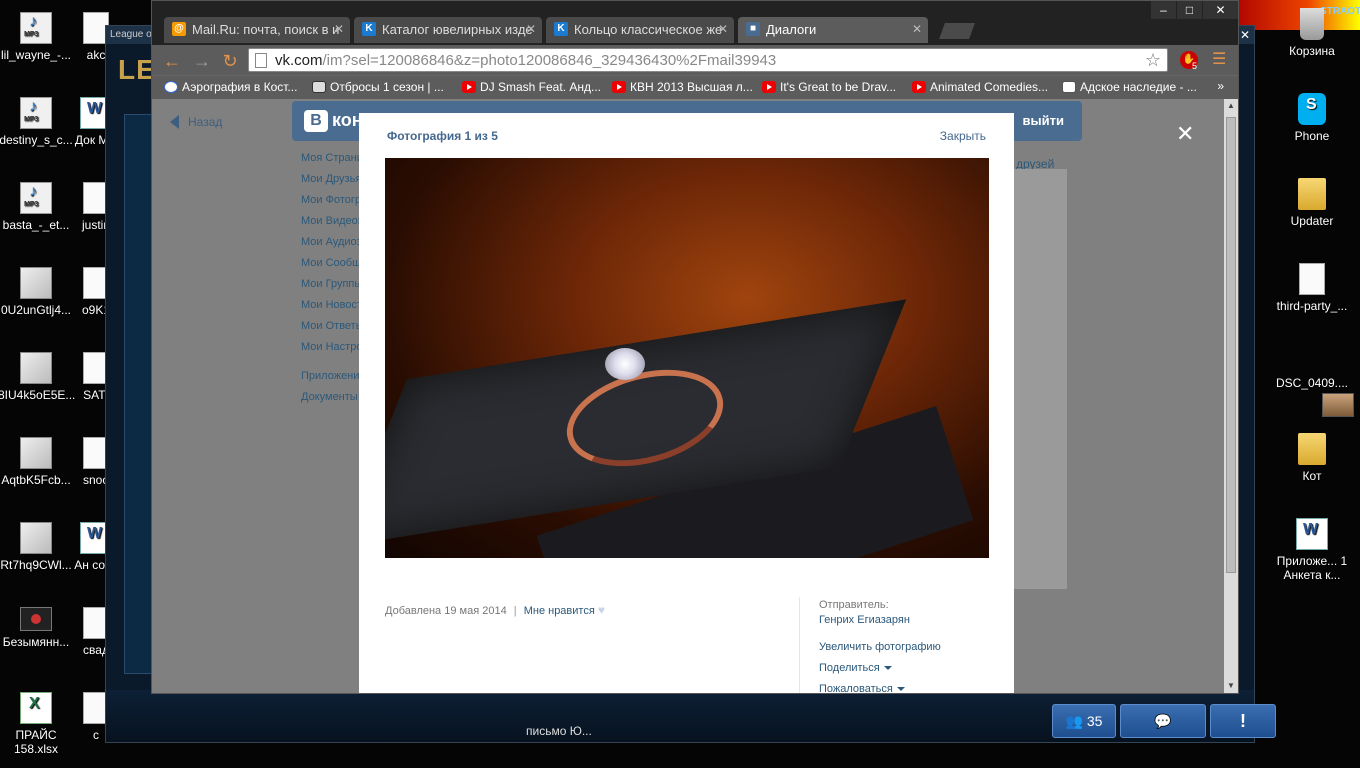 The height and width of the screenshot is (768, 1360). What do you see at coordinates (316, 121) in the screenshot?
I see `vk-logo-icon: В` at bounding box center [316, 121].